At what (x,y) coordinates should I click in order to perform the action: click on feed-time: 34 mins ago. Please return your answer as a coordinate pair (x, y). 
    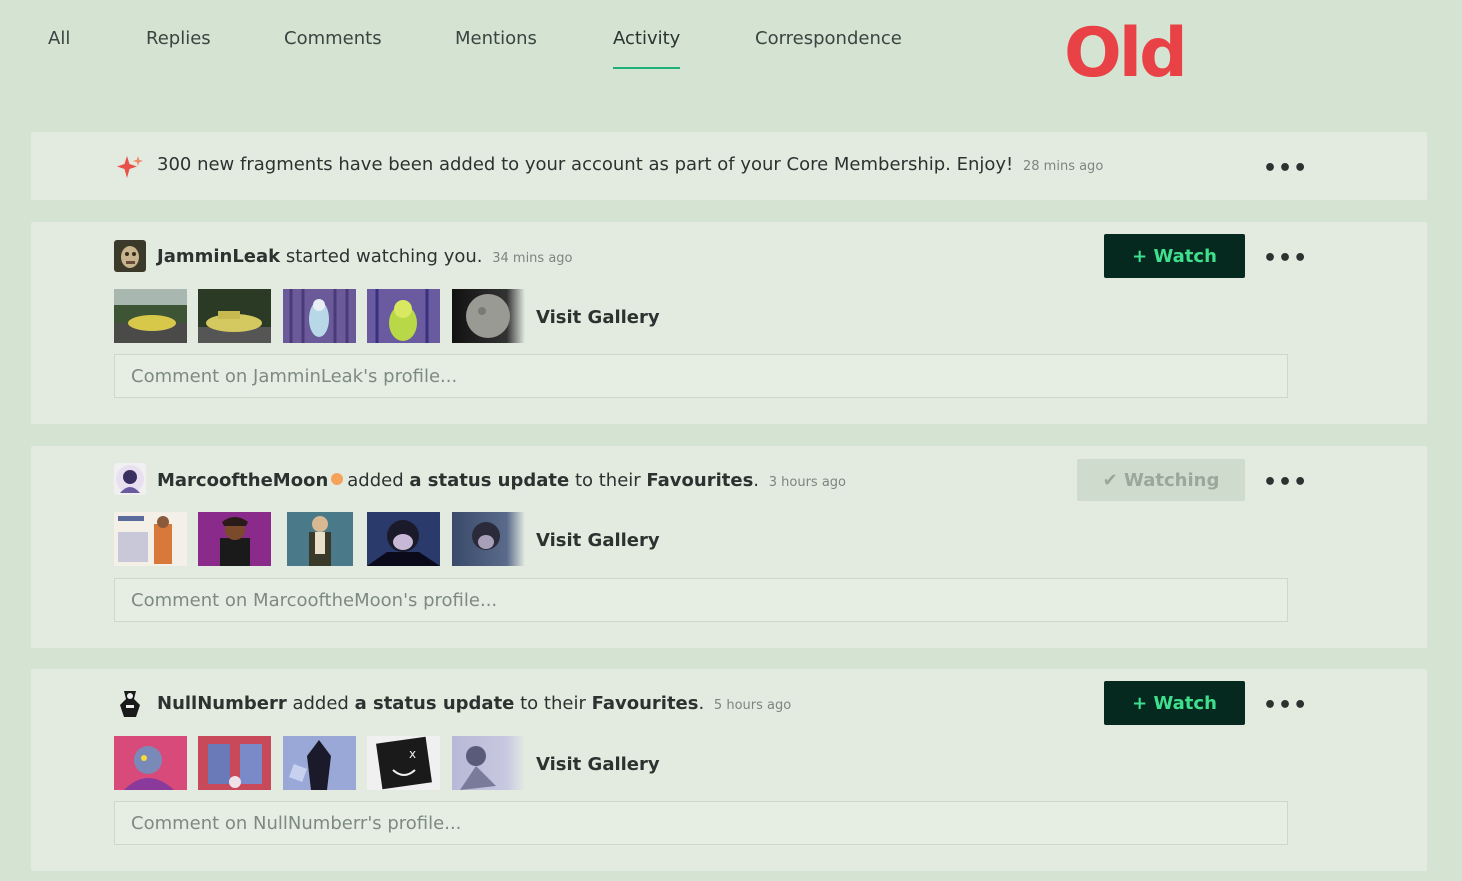
    Looking at the image, I should click on (532, 258).